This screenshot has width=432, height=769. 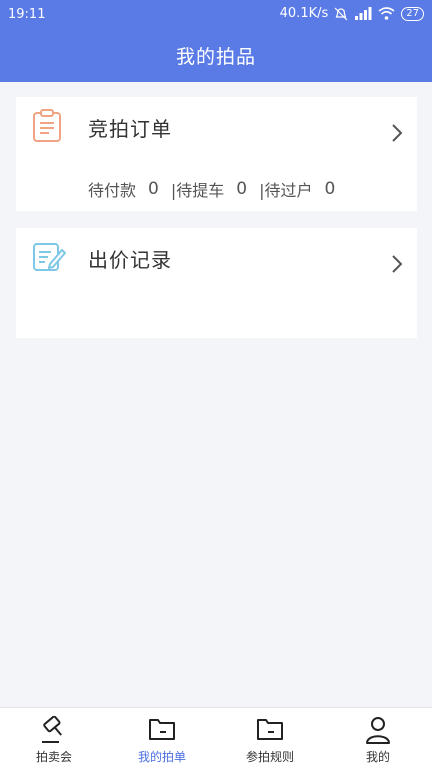 I want to click on tab-mine: 我的, so click(x=378, y=738).